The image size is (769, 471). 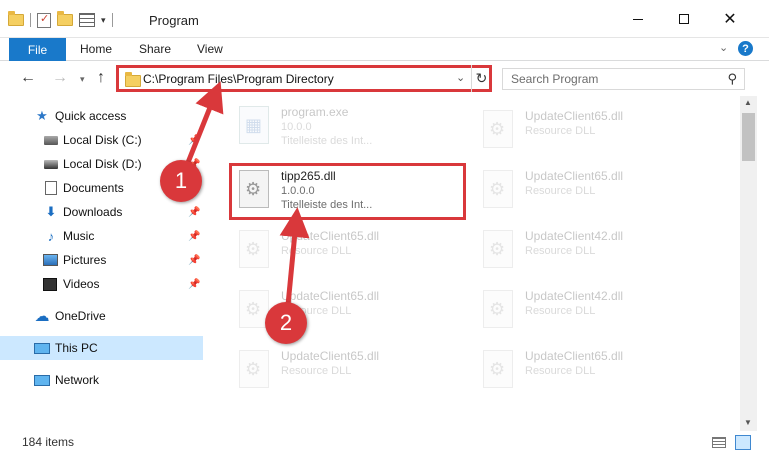 What do you see at coordinates (745, 48) in the screenshot?
I see `help-icon: ?` at bounding box center [745, 48].